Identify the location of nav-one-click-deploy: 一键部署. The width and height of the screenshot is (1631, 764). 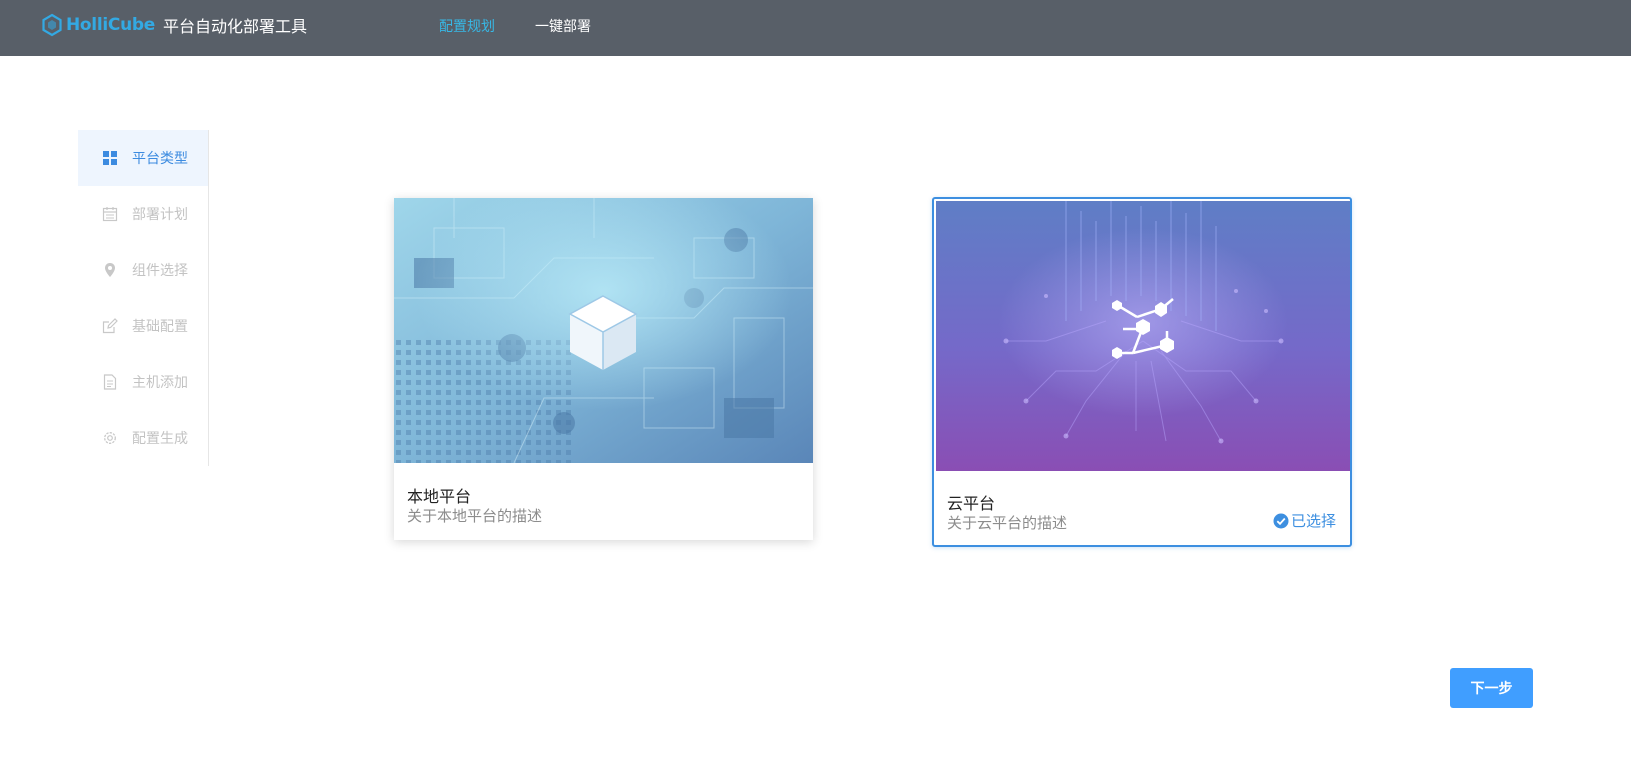
(563, 26).